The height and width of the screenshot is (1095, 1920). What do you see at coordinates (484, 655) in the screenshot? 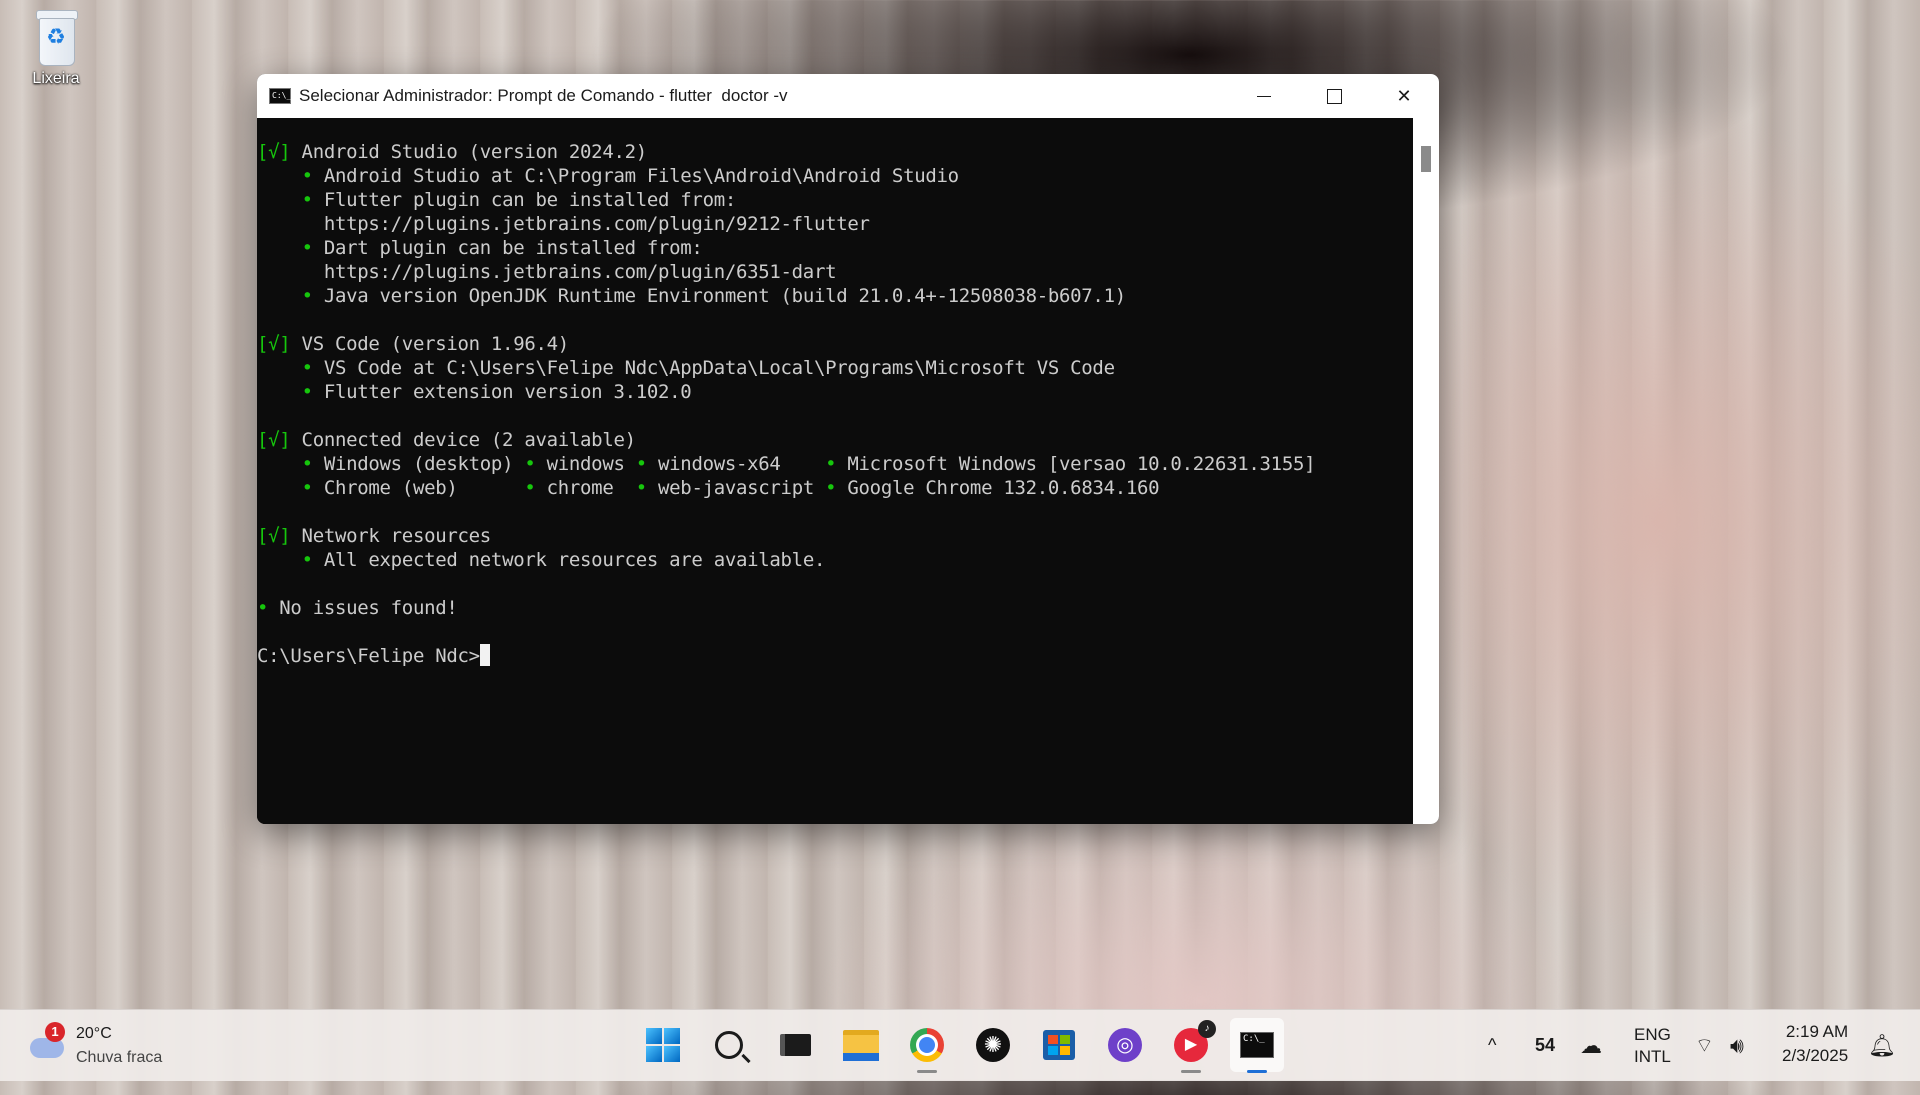
I see `text-cursor` at bounding box center [484, 655].